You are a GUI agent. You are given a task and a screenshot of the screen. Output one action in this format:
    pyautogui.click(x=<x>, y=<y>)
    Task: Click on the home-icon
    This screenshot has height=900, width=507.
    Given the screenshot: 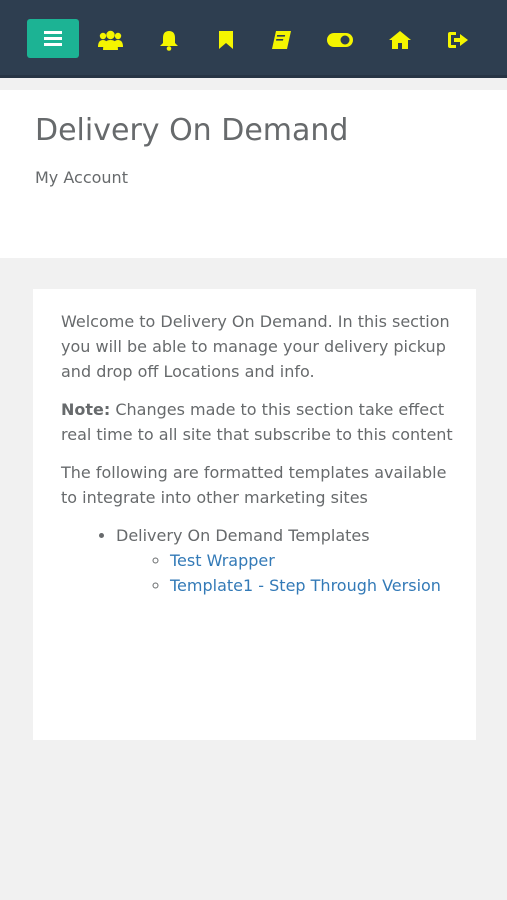 What is the action you would take?
    pyautogui.click(x=400, y=40)
    